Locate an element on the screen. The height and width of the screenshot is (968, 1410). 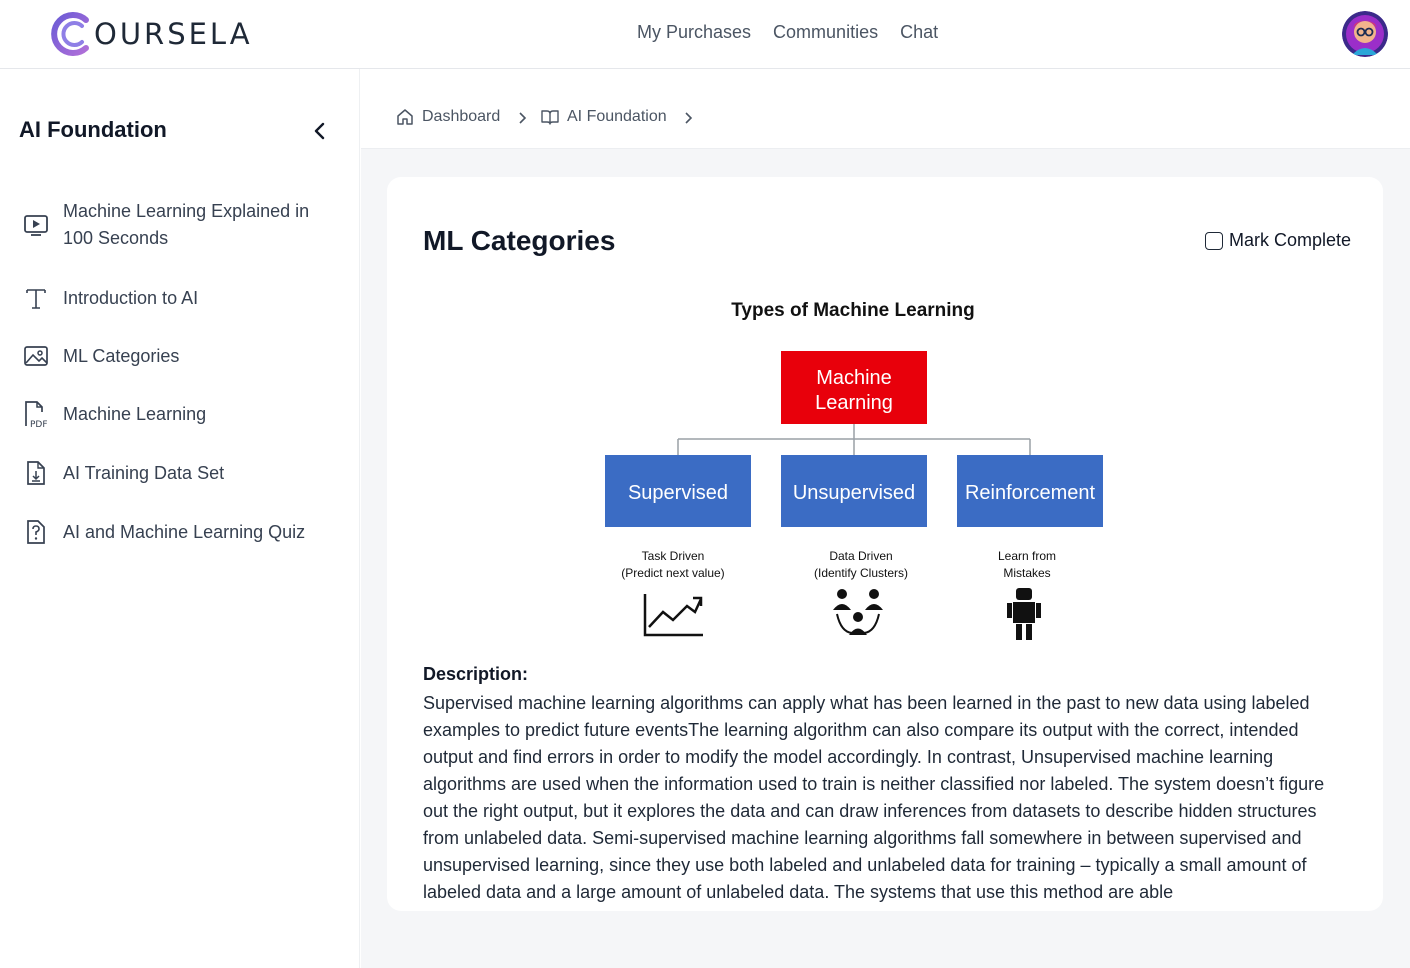
chevron-left-icon is located at coordinates (319, 131).